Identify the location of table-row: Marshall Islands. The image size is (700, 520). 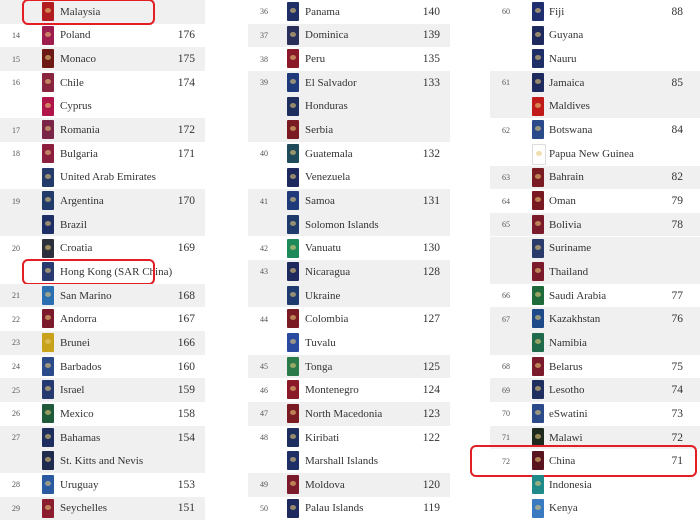
(349, 461).